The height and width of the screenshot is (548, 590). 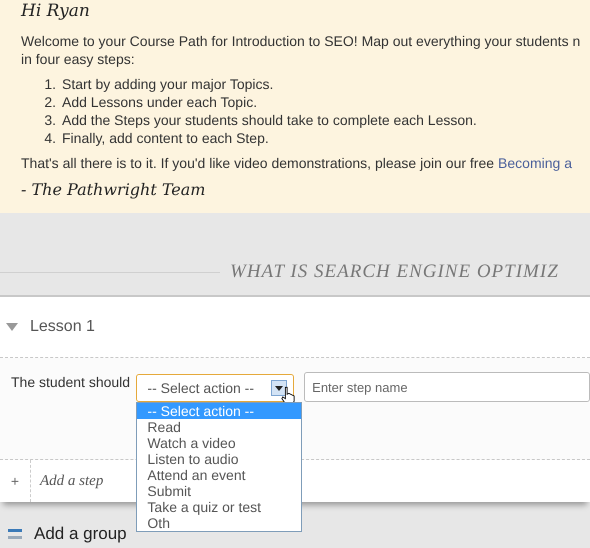 What do you see at coordinates (15, 481) in the screenshot?
I see `add-button: +` at bounding box center [15, 481].